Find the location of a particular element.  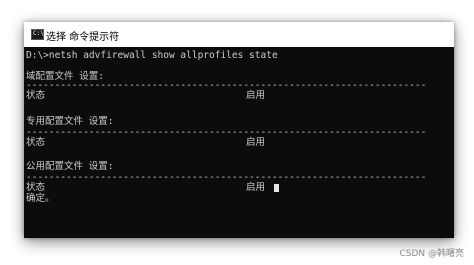

watermark: CSDN @韩曙亮 is located at coordinates (431, 254).